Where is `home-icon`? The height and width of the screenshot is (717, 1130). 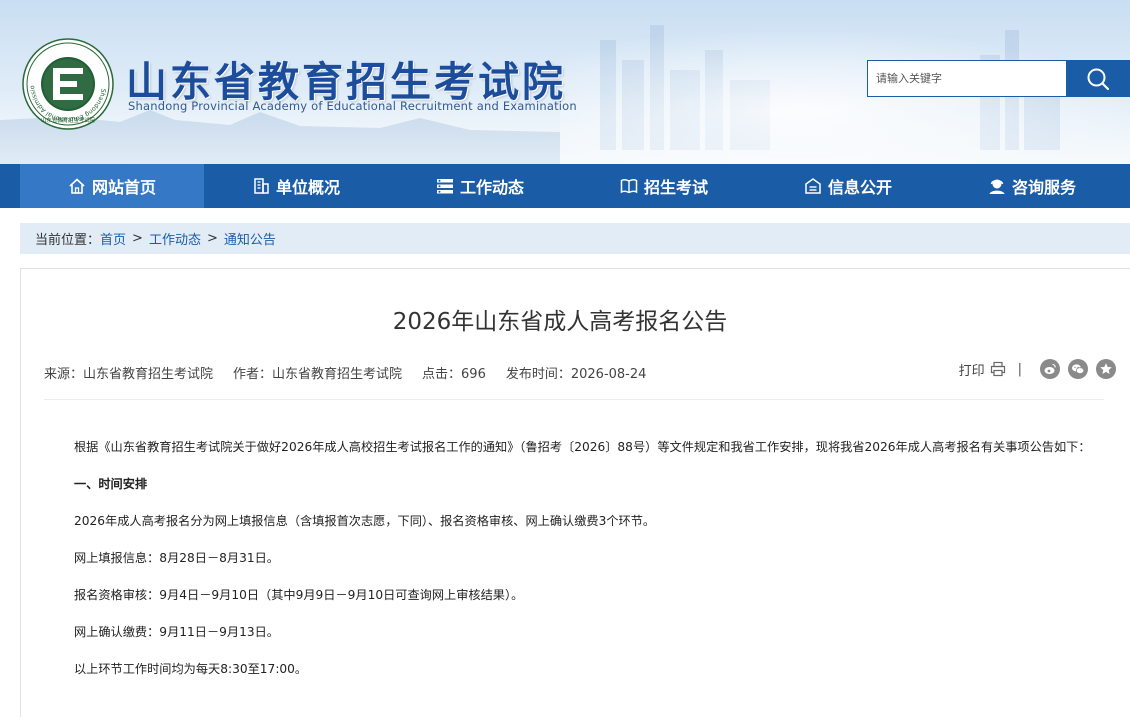
home-icon is located at coordinates (77, 186).